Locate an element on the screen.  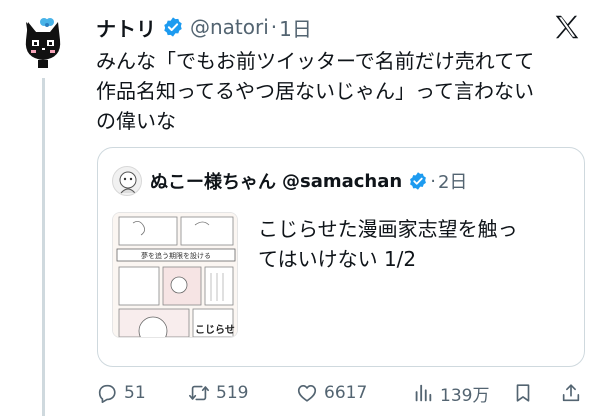
tweet-time: 1日 is located at coordinates (295, 27).